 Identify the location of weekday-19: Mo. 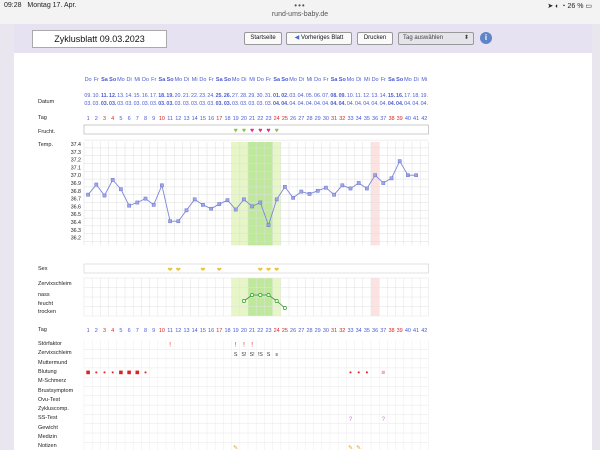
(236, 80).